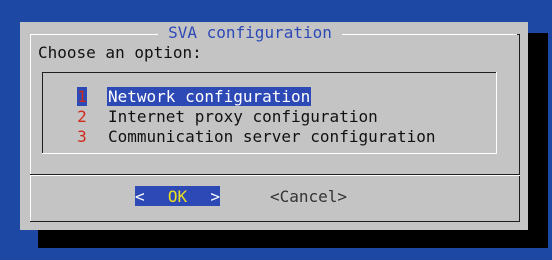 The width and height of the screenshot is (552, 260). Describe the element at coordinates (215, 196) in the screenshot. I see `ok-button-right-bracket: >` at that location.